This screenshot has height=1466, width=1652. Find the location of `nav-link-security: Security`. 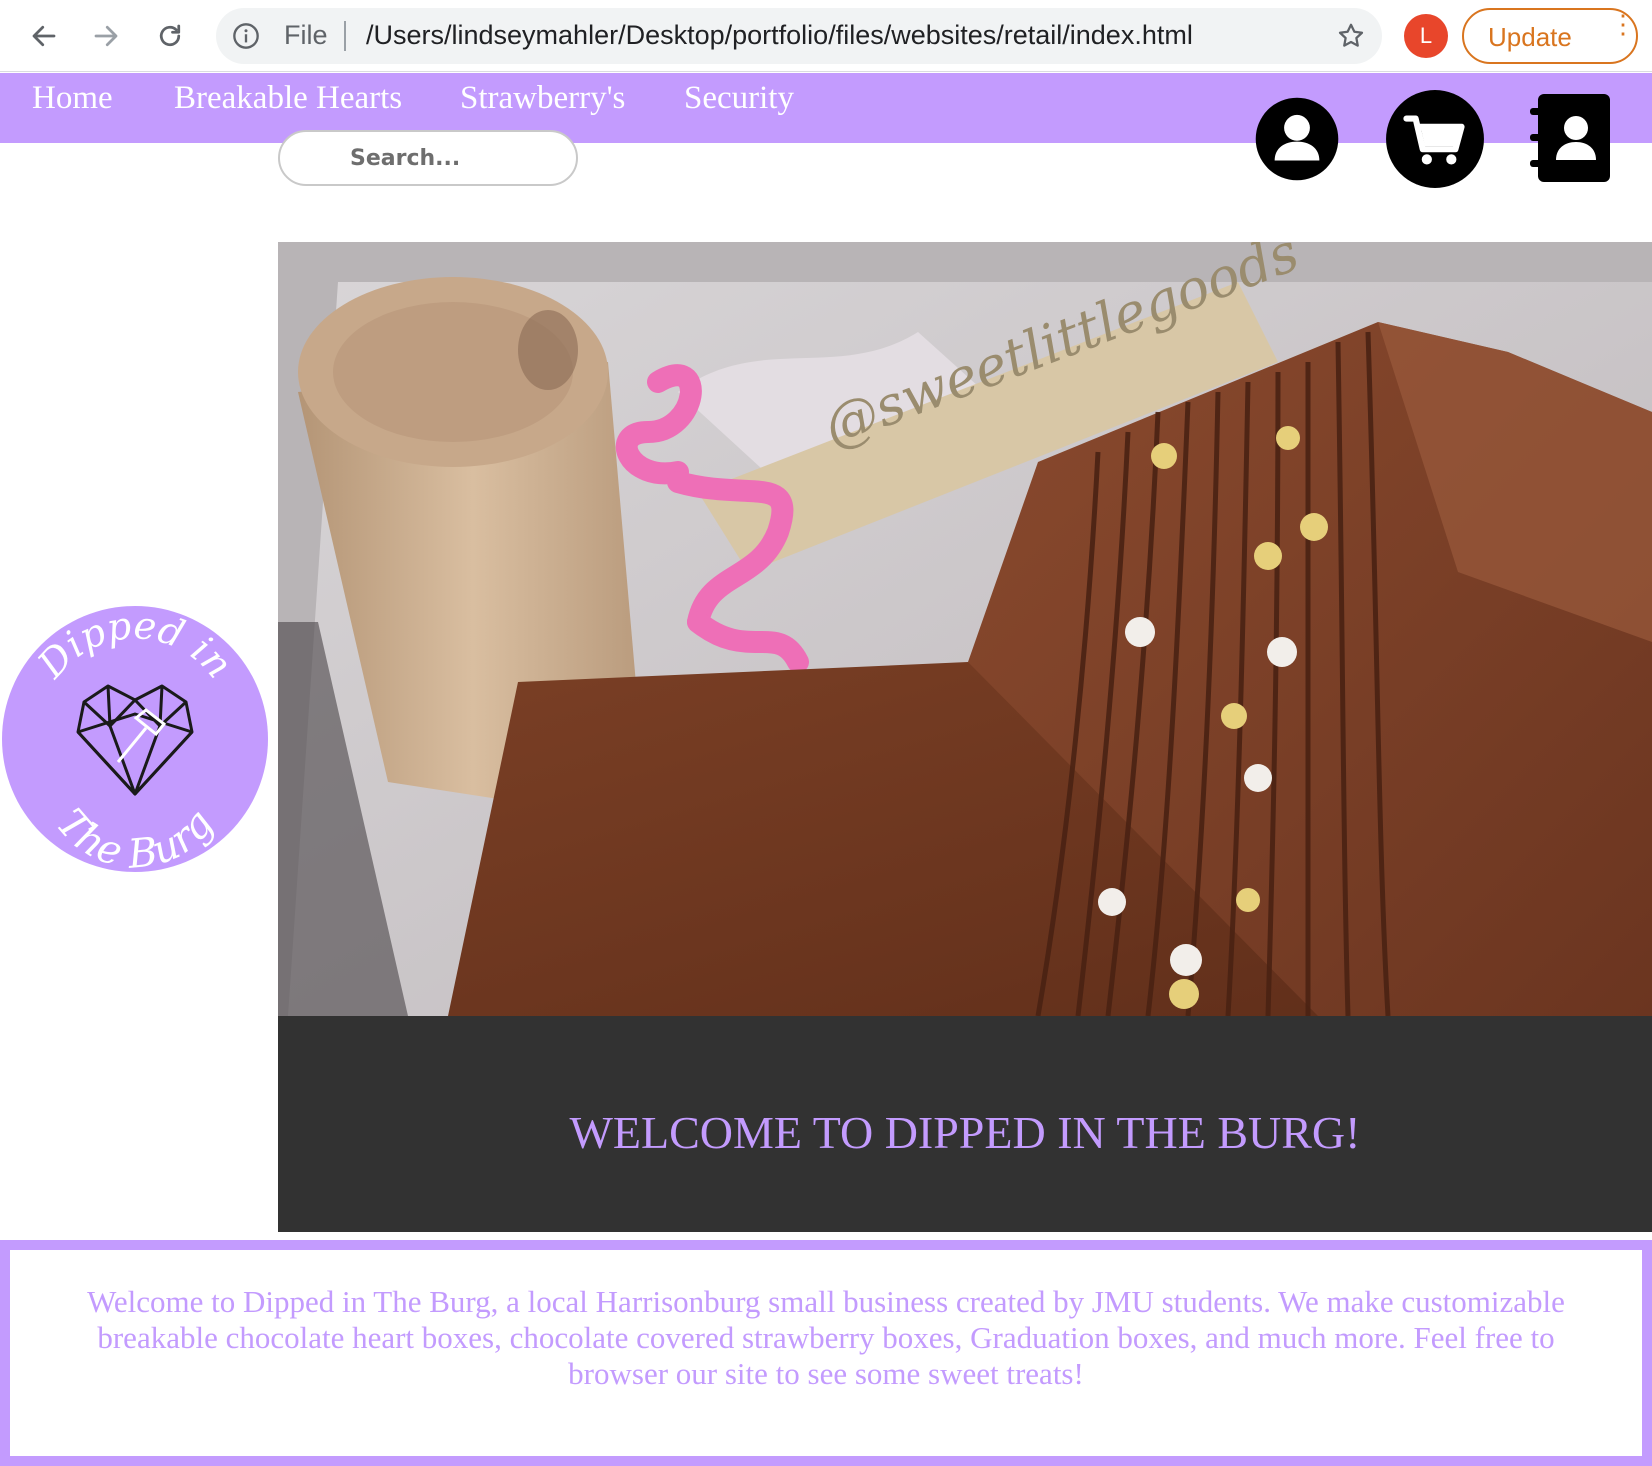

nav-link-security: Security is located at coordinates (739, 98).